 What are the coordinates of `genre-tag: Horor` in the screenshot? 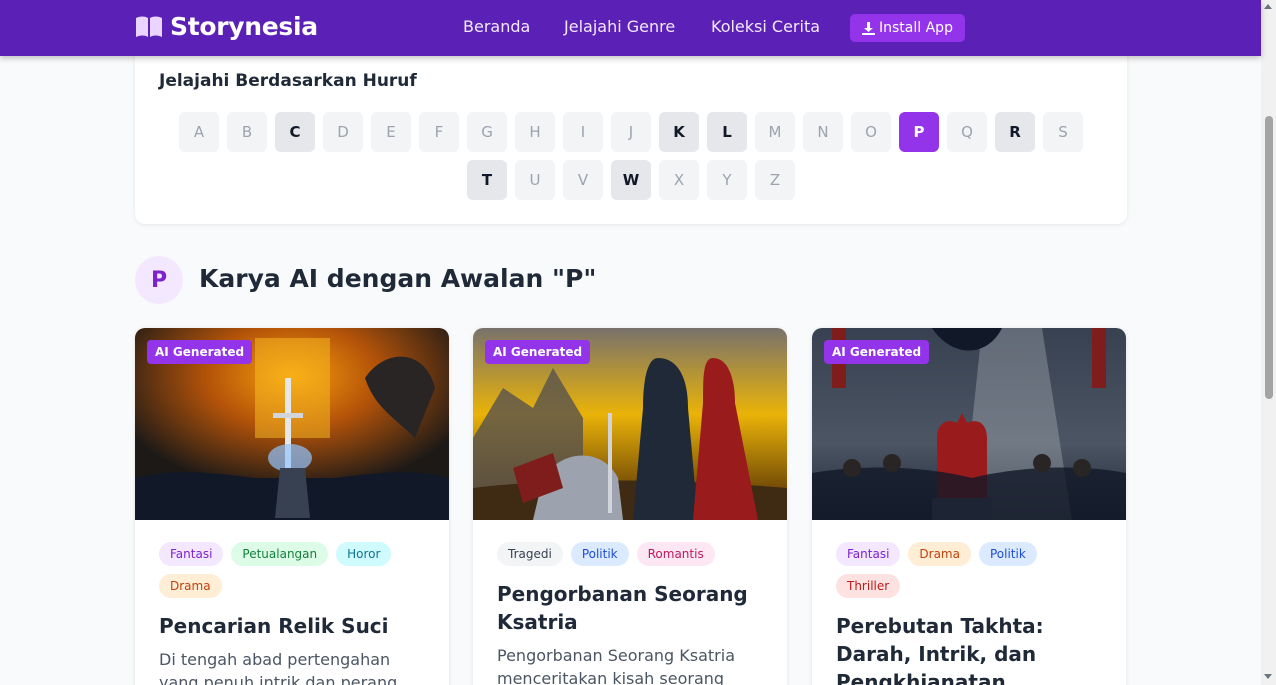 It's located at (364, 554).